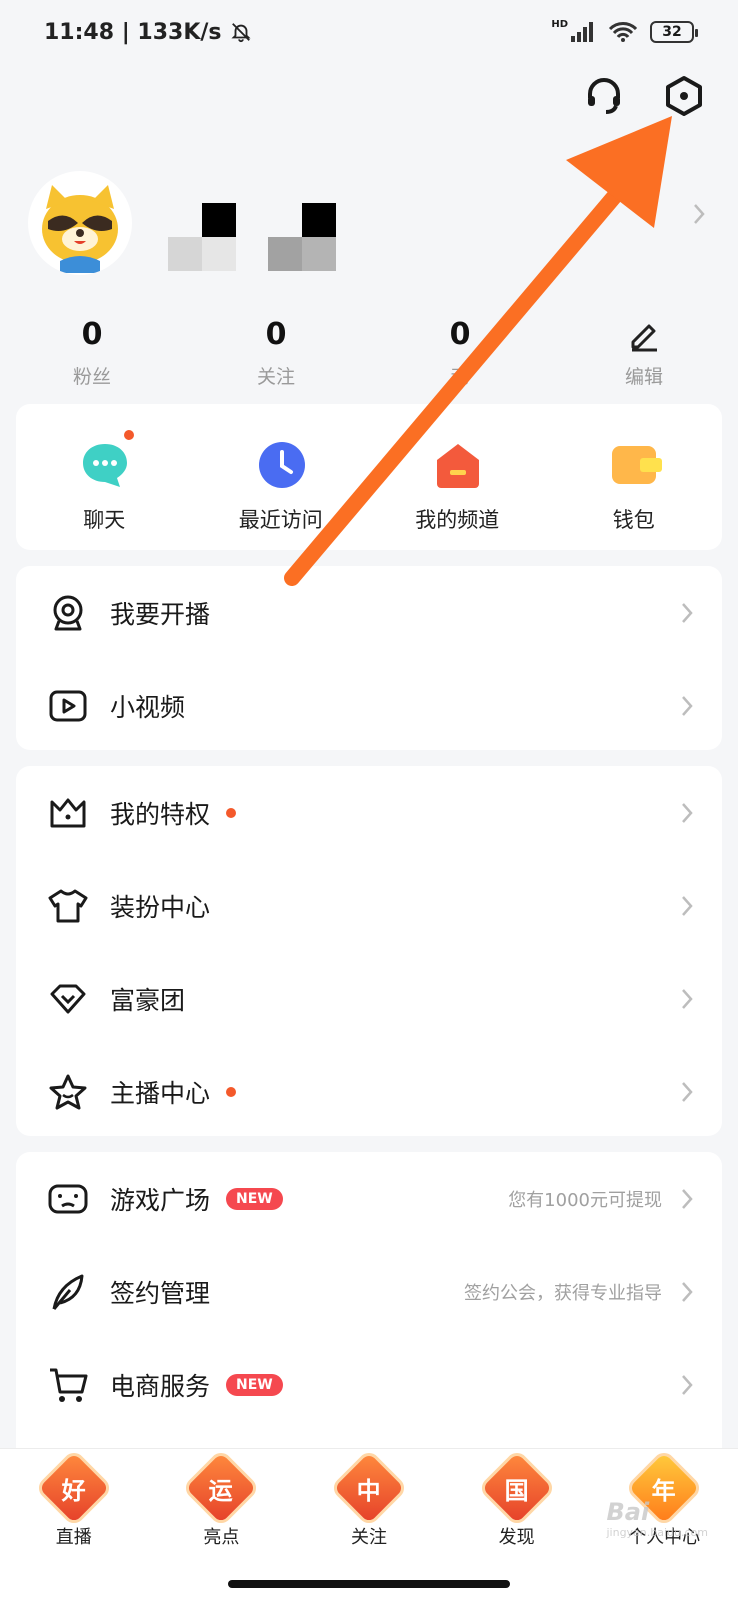 This screenshot has width=738, height=1600. I want to click on quick-actions-card: 聊天 最近访问 我的频道 钱包, so click(369, 477).